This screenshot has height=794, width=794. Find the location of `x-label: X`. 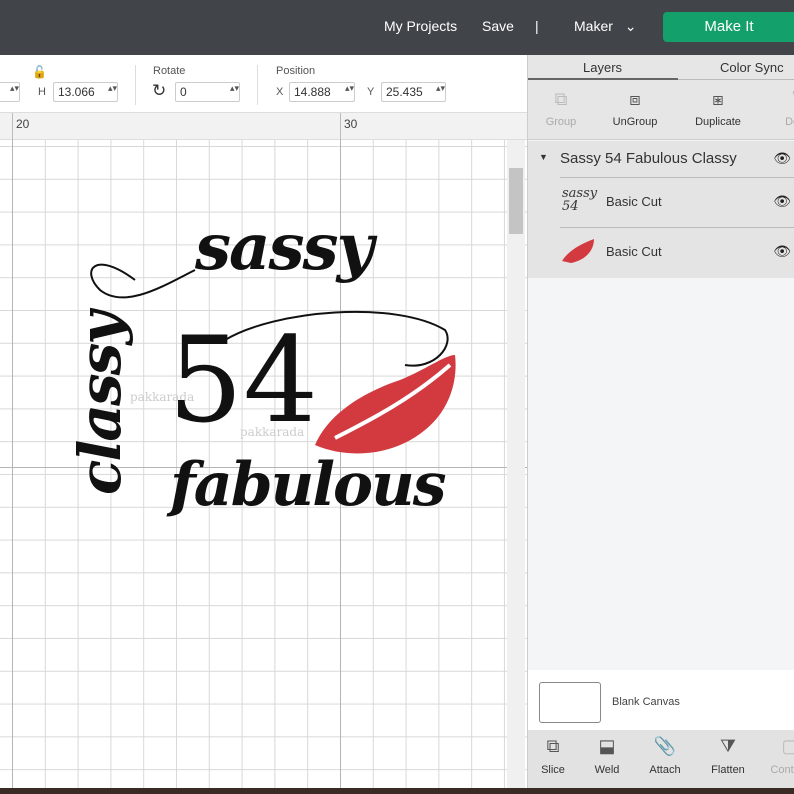

x-label: X is located at coordinates (280, 92).